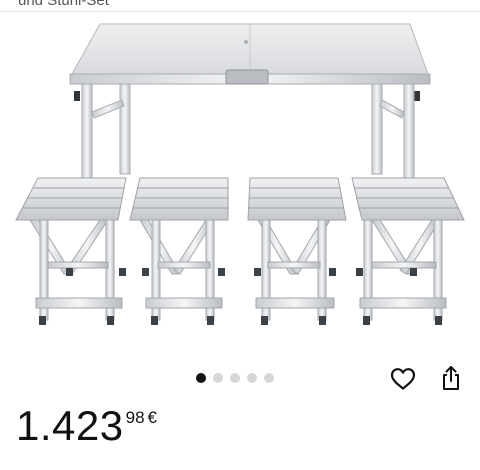 Image resolution: width=480 pixels, height=470 pixels. I want to click on price-cents: 98, so click(135, 417).